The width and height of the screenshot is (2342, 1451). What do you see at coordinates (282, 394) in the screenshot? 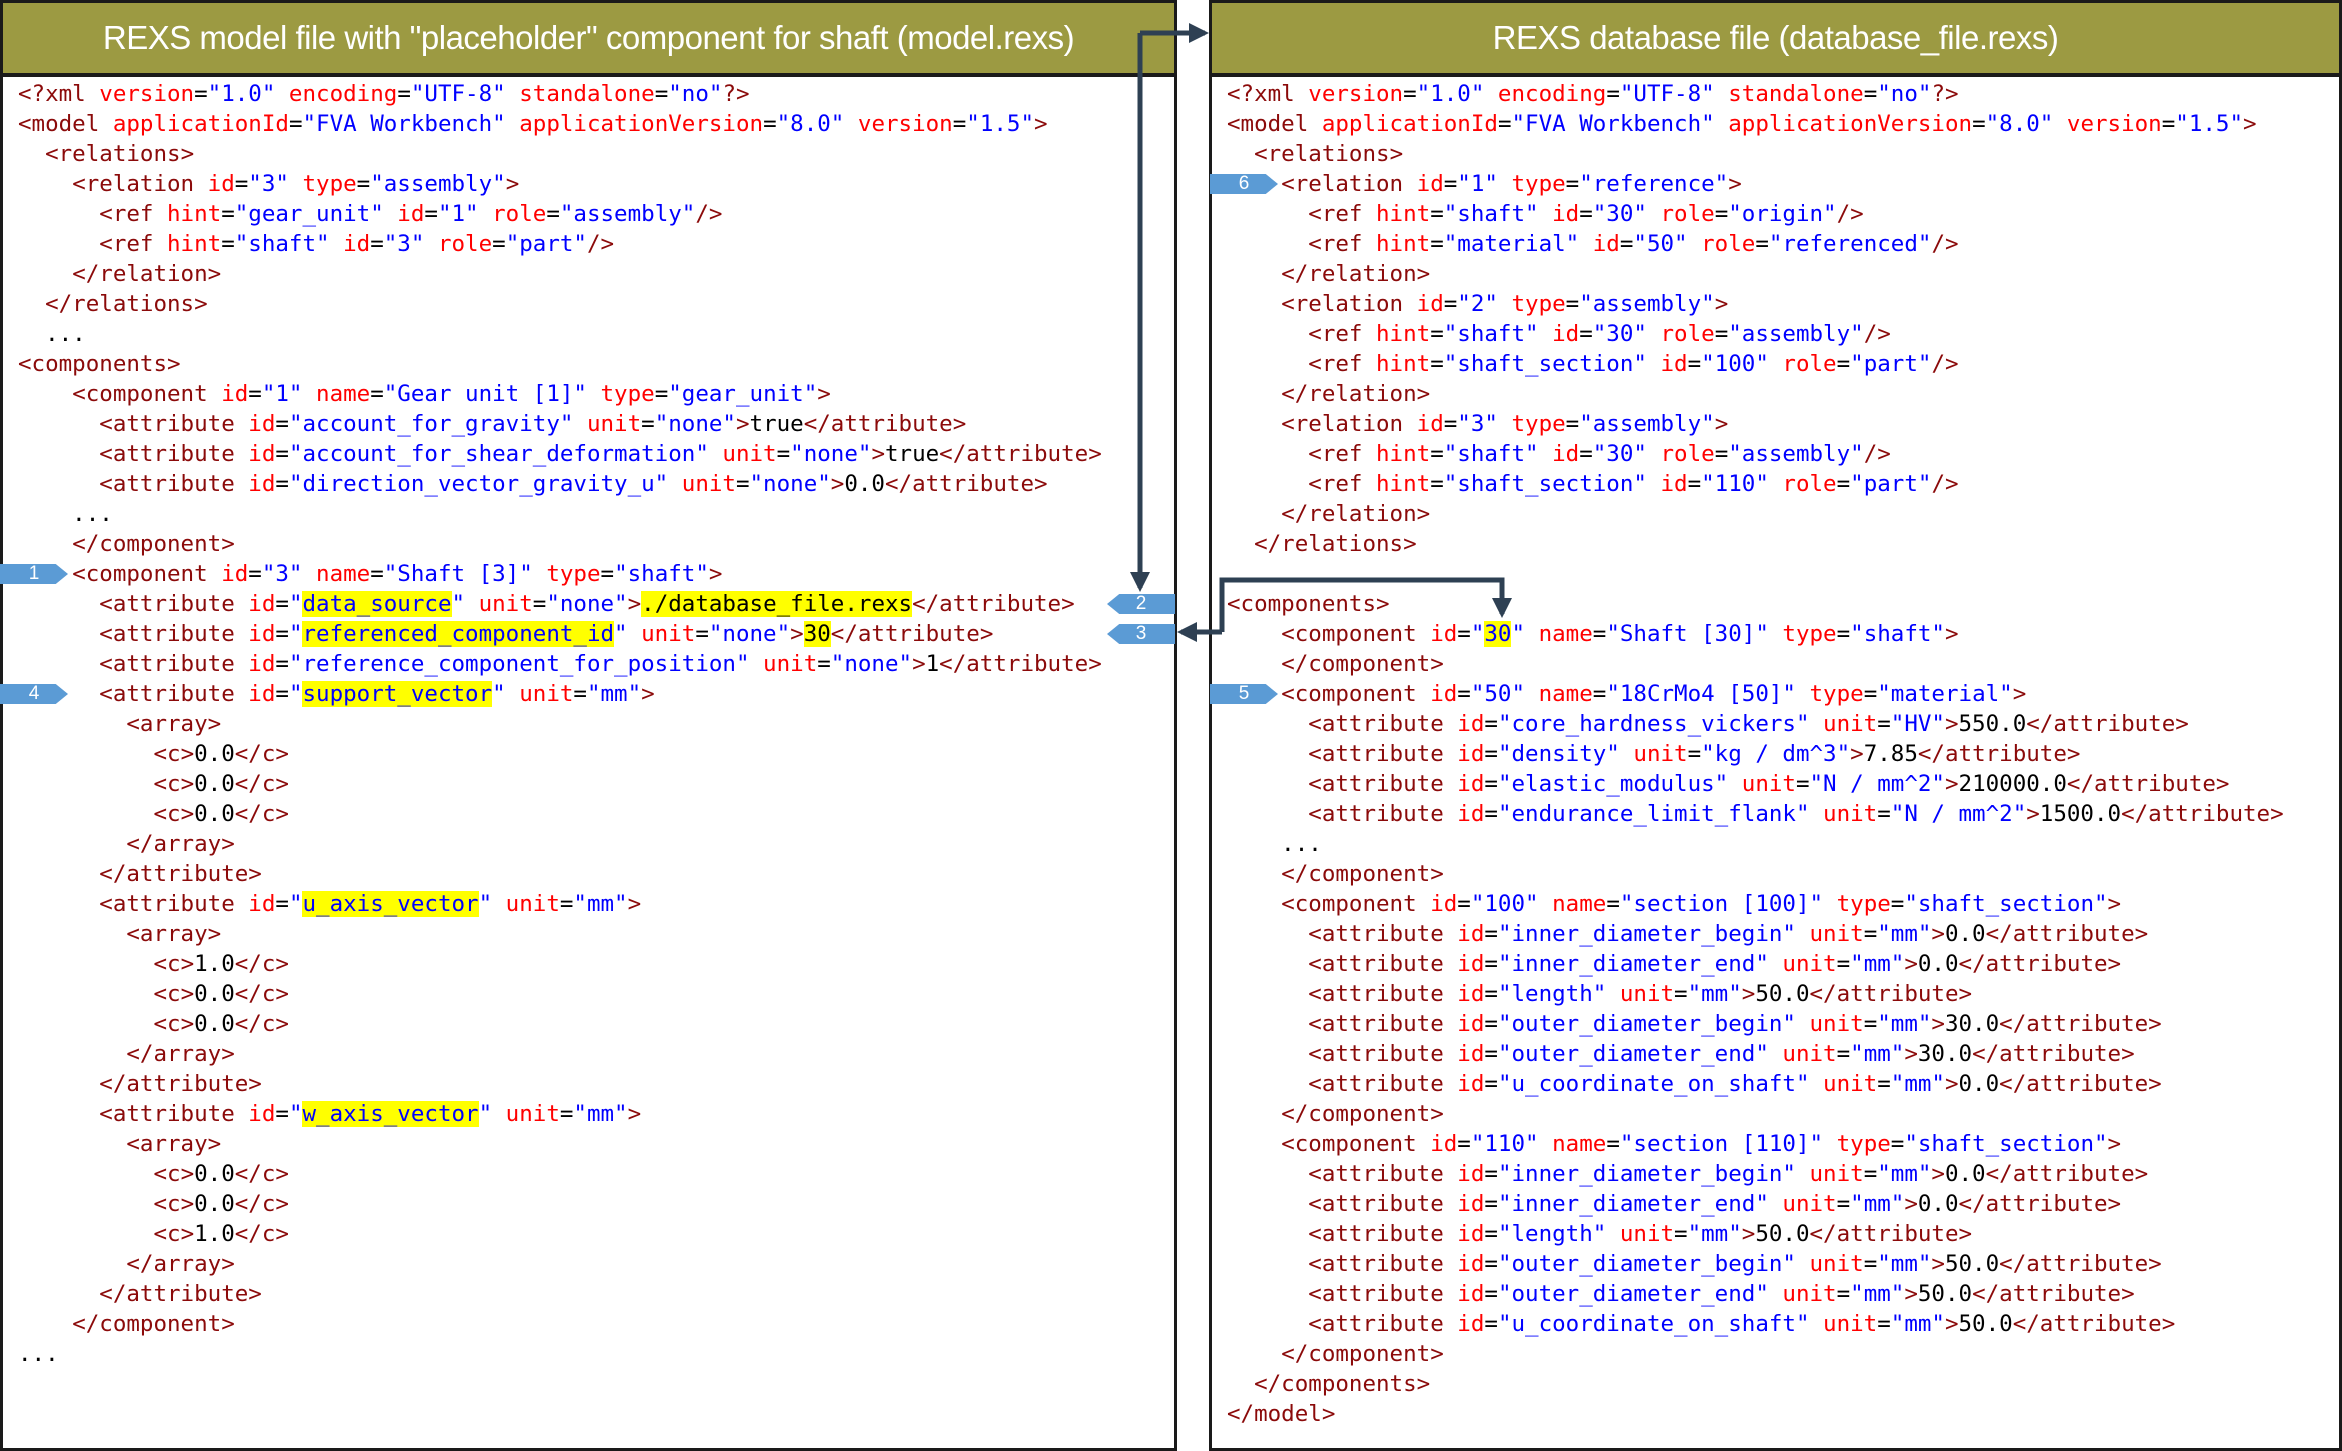
I see `code-token: "1"` at bounding box center [282, 394].